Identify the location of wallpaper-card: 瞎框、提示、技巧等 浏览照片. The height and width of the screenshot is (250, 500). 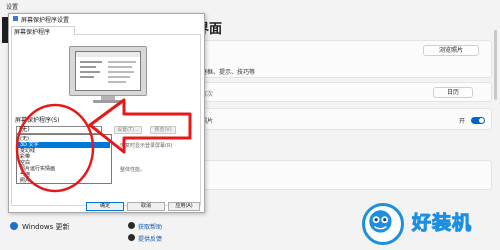
(344, 59).